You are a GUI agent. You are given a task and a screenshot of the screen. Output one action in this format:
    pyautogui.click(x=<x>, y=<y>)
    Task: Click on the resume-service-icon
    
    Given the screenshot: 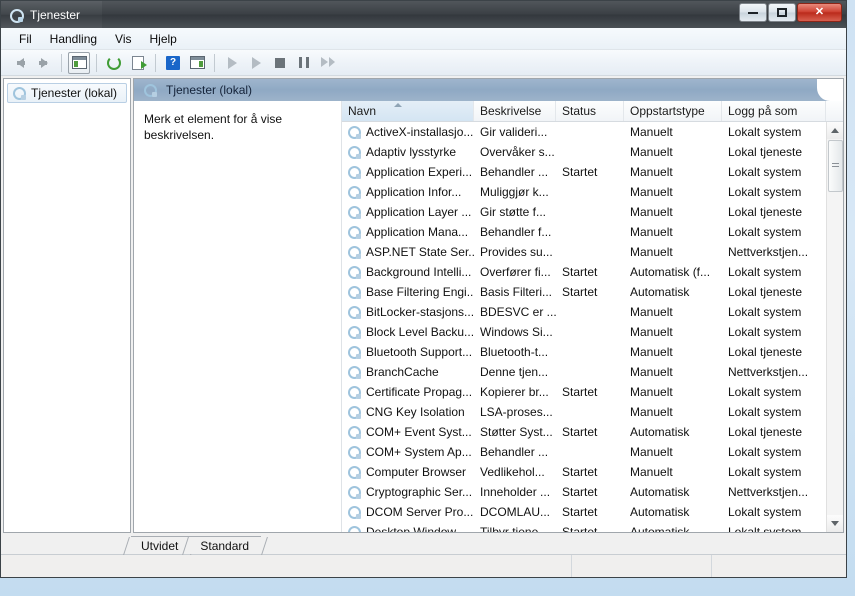 What is the action you would take?
    pyautogui.click(x=256, y=63)
    